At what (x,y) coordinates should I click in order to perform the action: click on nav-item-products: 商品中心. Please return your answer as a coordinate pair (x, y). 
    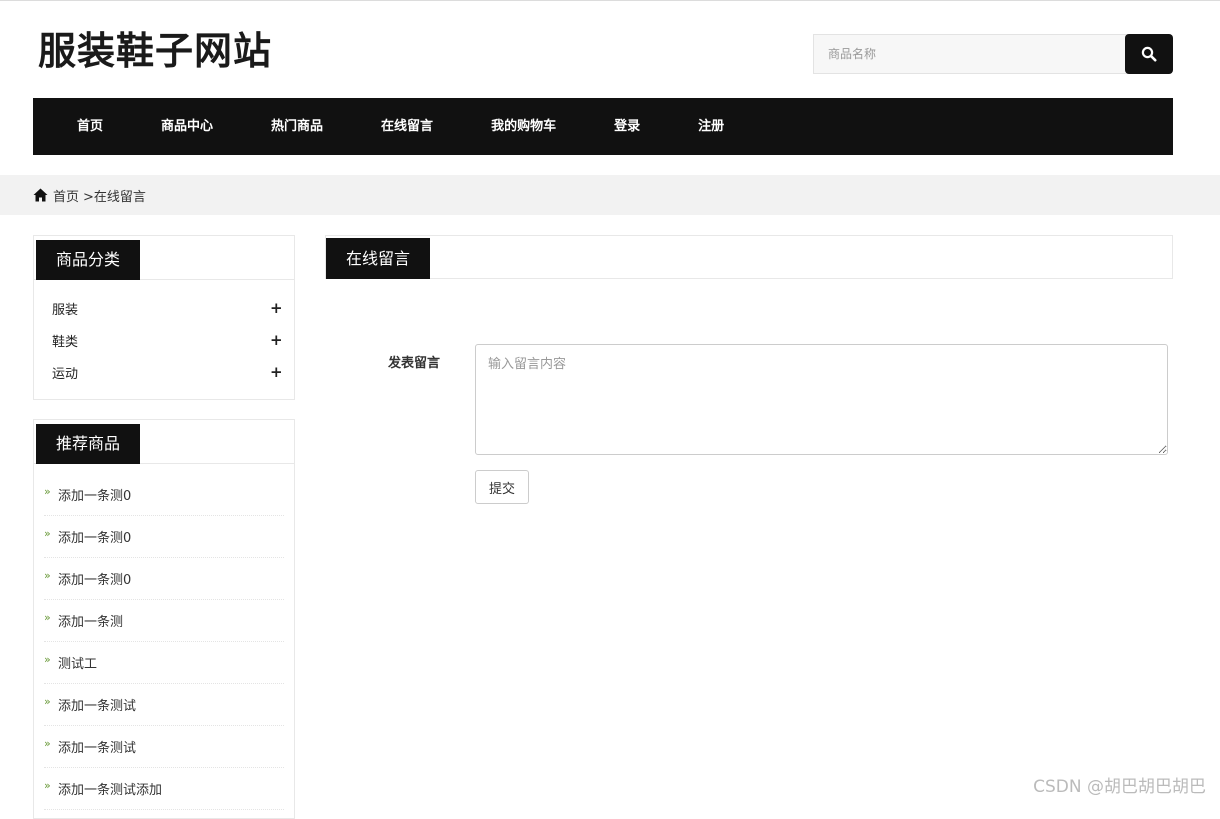
    Looking at the image, I should click on (187, 126).